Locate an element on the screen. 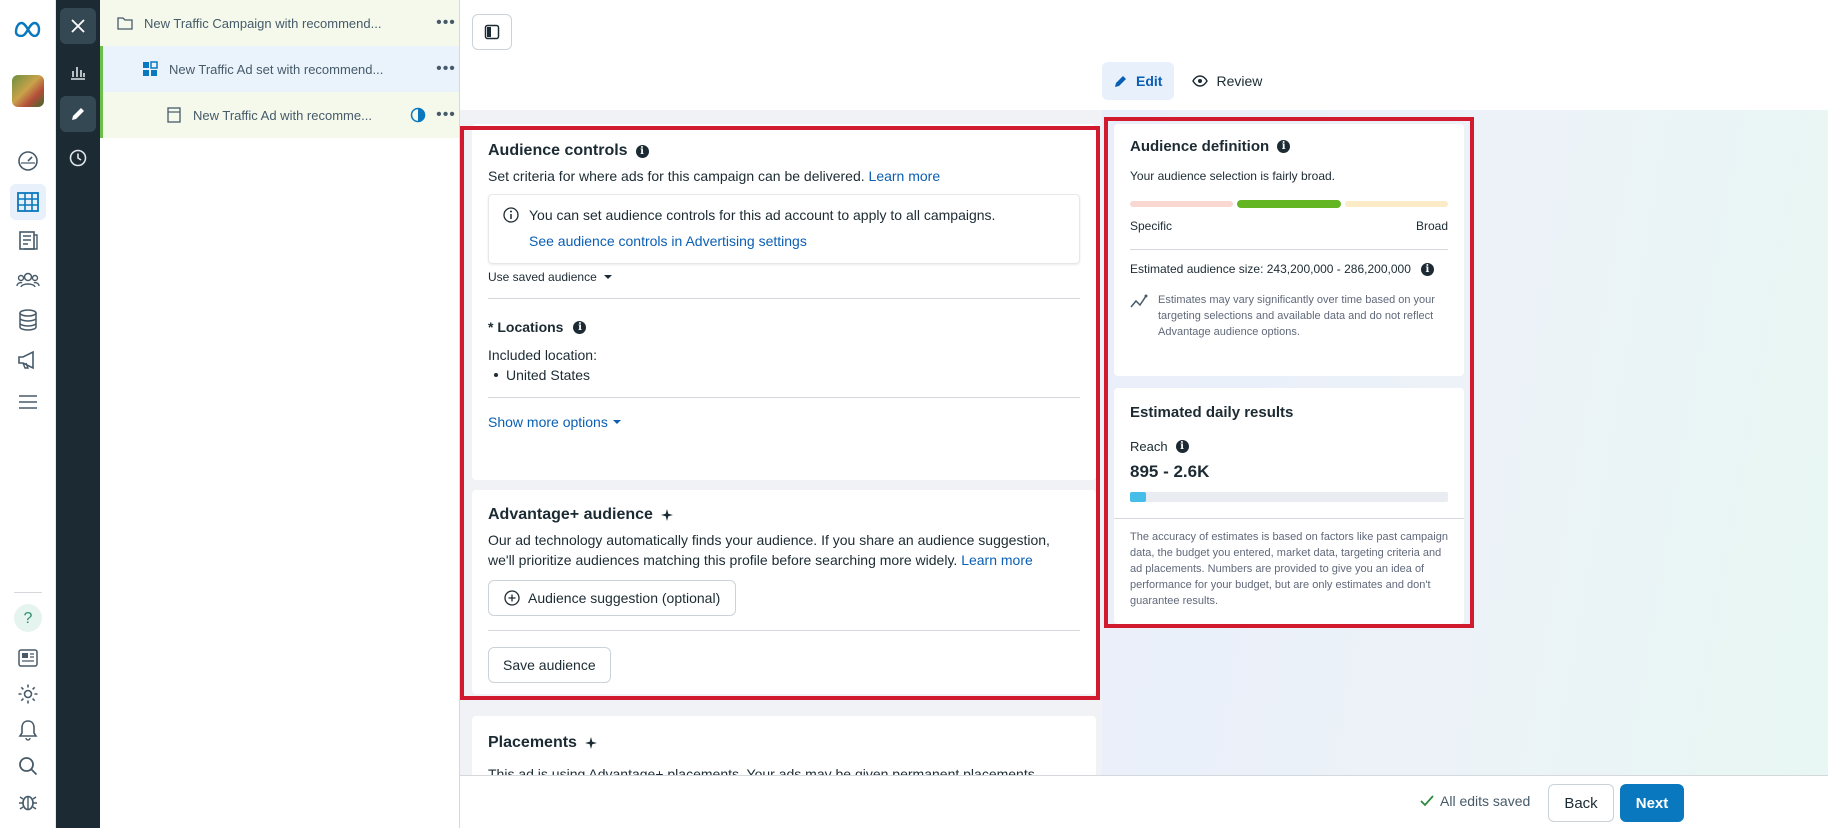  tree-item-ad: New Traffic Ad with recomme... ••• is located at coordinates (279, 115).